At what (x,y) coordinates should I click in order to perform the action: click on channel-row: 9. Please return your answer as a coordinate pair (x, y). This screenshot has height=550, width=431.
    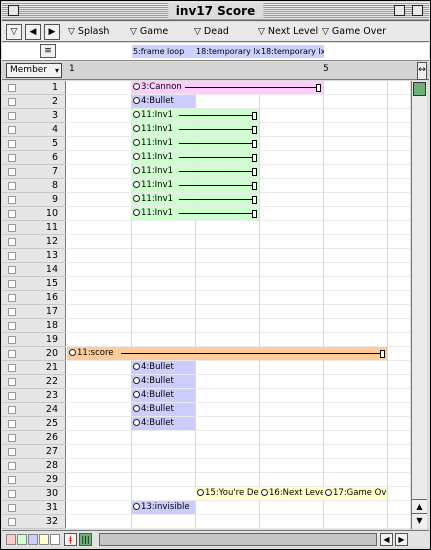
    Looking at the image, I should click on (34, 200).